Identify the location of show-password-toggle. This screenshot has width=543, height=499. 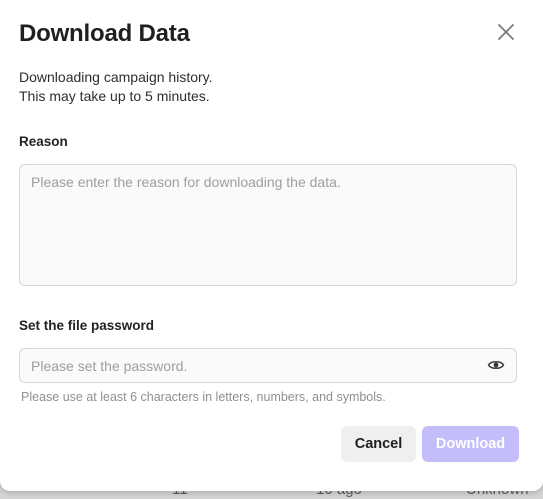
(496, 365).